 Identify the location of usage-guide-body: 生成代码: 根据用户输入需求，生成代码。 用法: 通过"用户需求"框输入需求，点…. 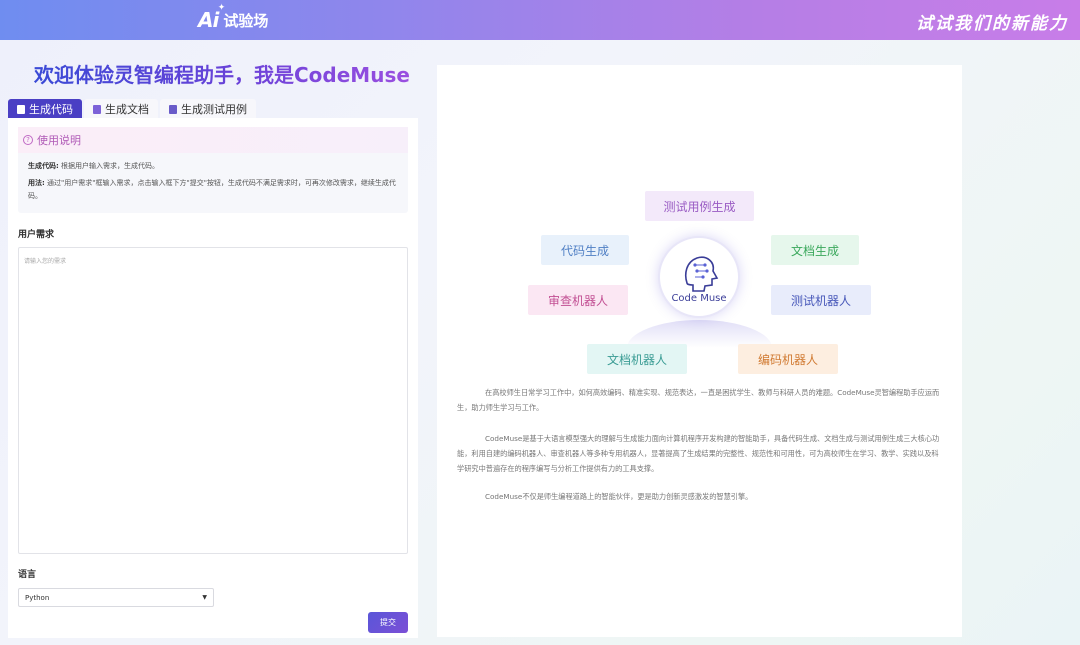
(213, 183).